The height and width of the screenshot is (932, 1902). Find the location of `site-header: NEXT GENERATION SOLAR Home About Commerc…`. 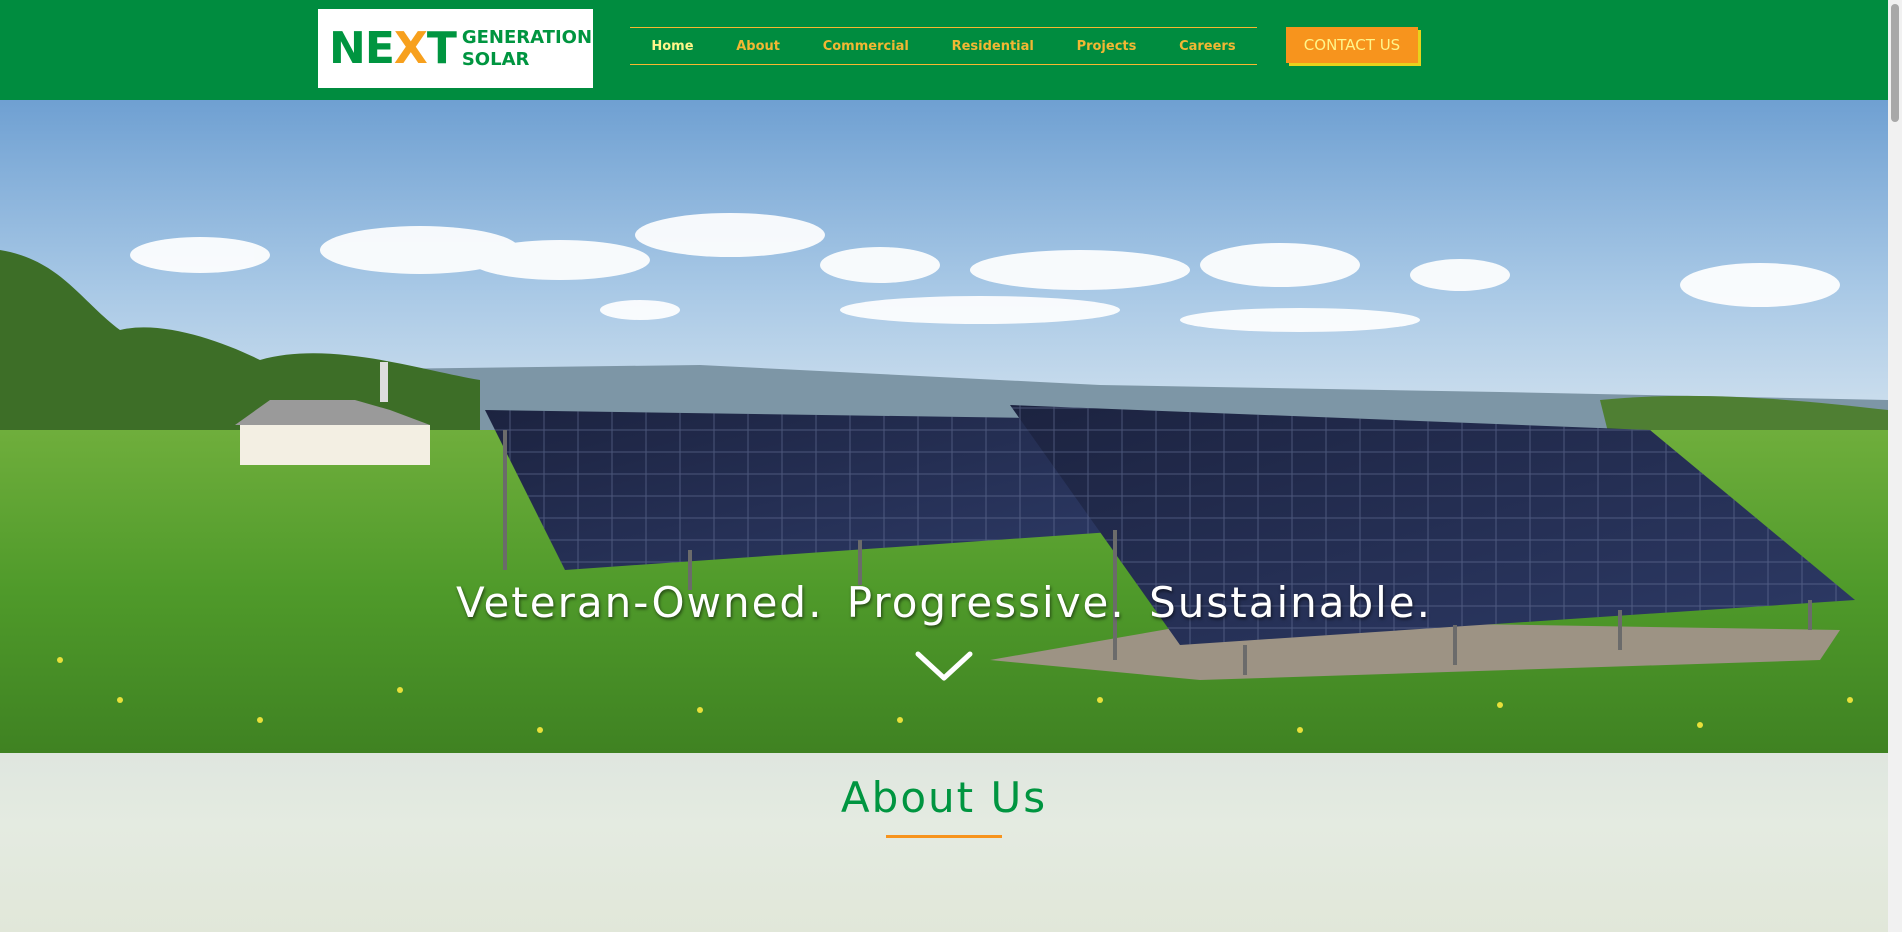

site-header: NEXT GENERATION SOLAR Home About Commerc… is located at coordinates (944, 50).